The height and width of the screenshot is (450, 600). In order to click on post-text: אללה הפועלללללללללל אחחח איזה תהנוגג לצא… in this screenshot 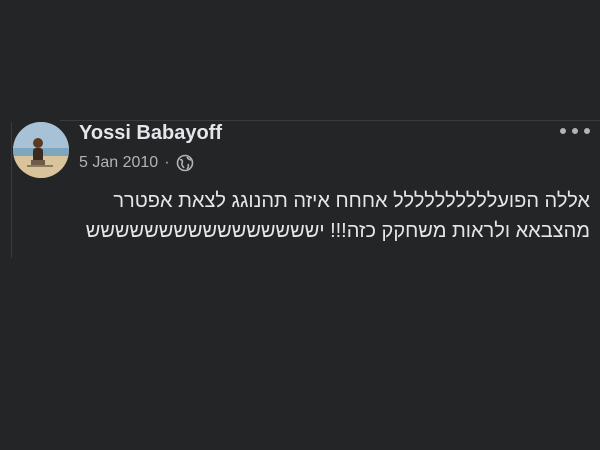, I will do `click(301, 216)`.